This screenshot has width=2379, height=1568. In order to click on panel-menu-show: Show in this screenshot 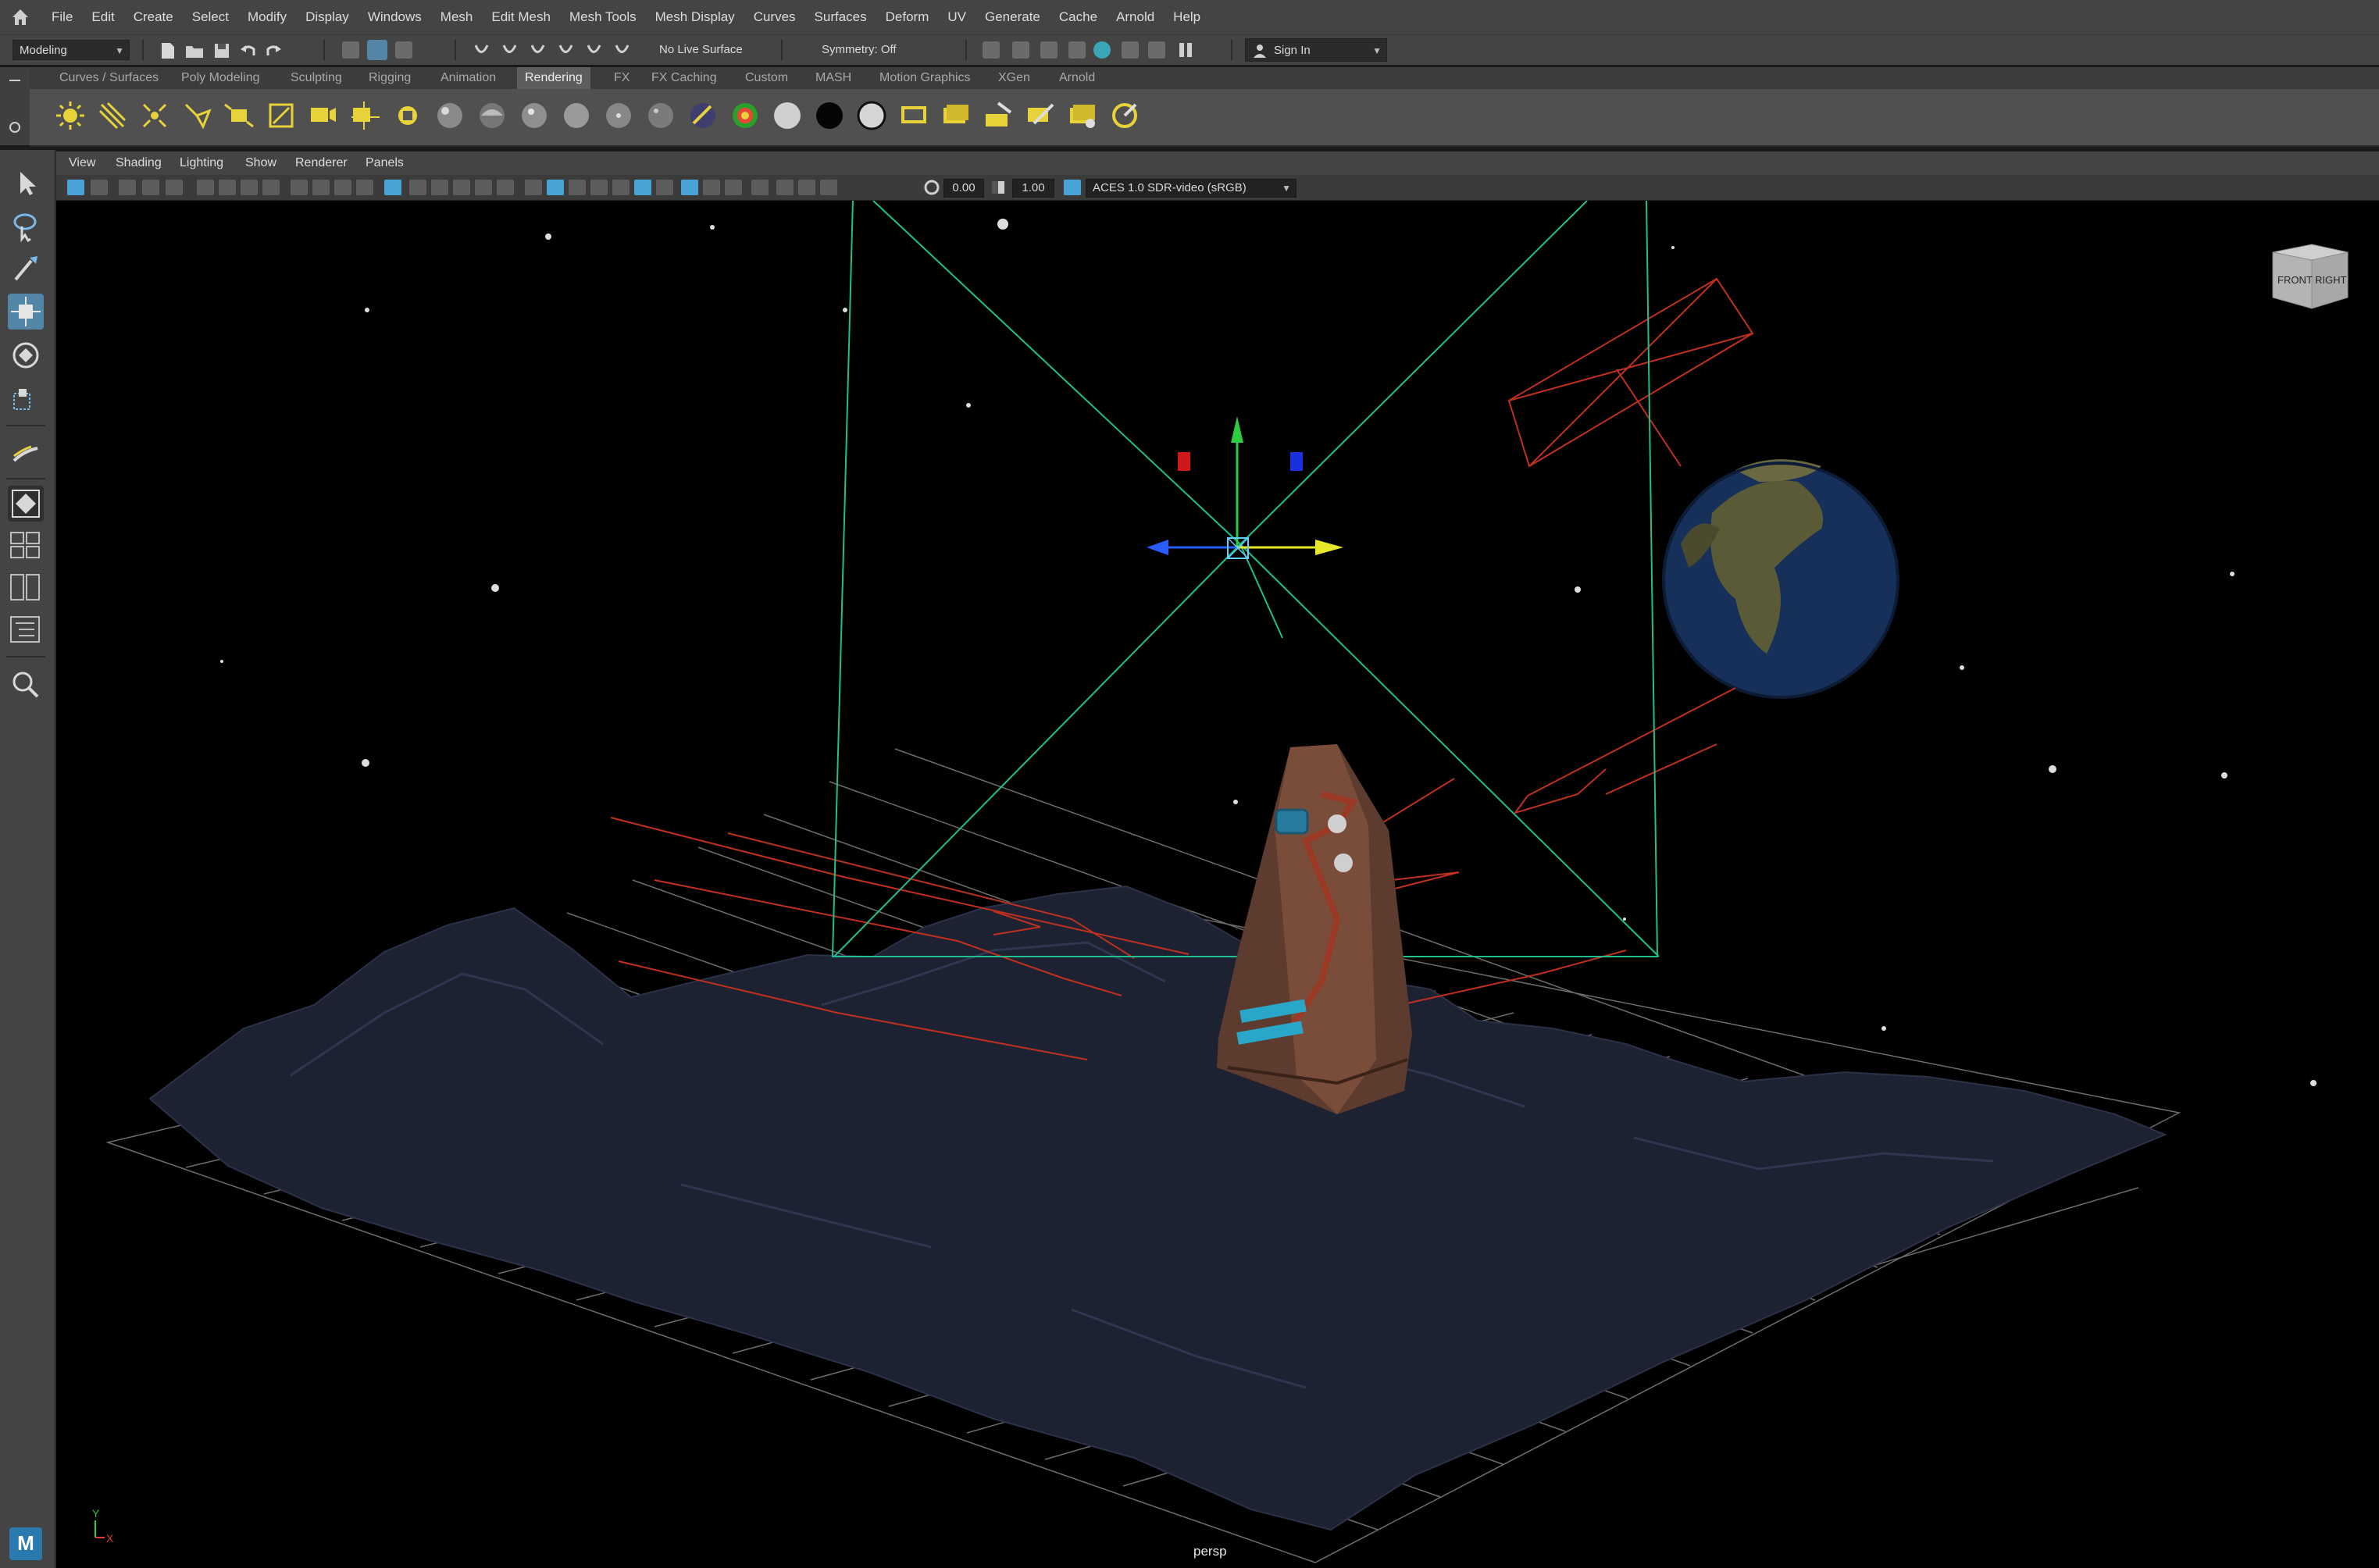, I will do `click(260, 163)`.